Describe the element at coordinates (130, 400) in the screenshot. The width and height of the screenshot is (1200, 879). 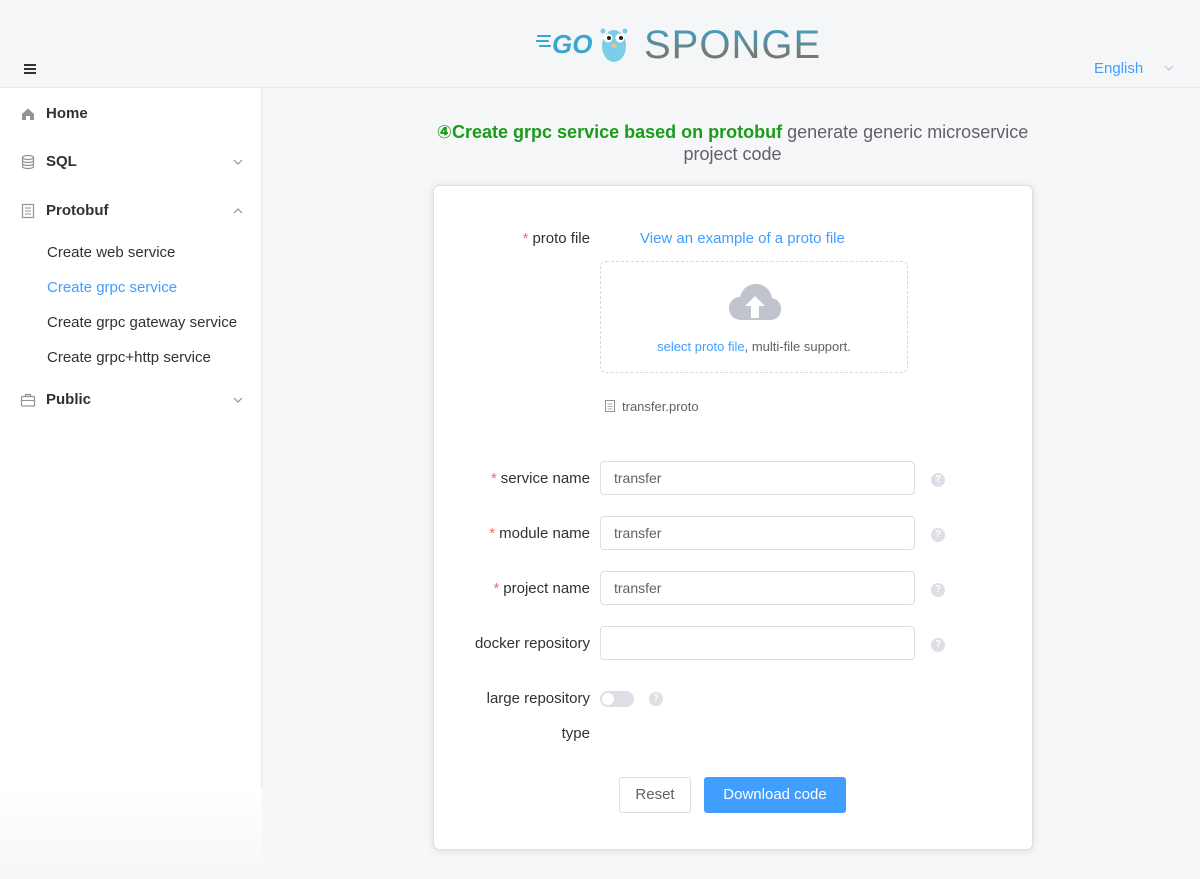
I see `sidebar-item-public: Public` at that location.